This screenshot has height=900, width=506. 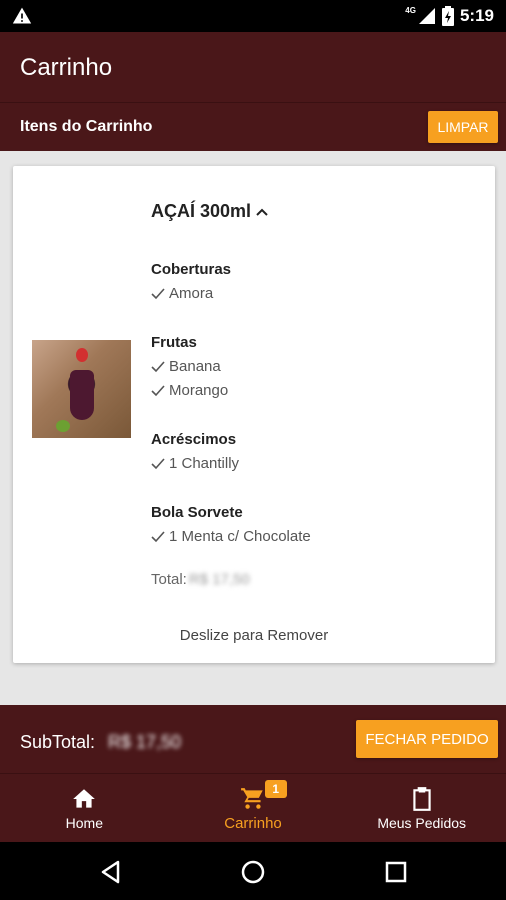 I want to click on subtotal-bar: SubTotal: R$ 17,50 FECHAR PEDIDO, so click(x=253, y=739).